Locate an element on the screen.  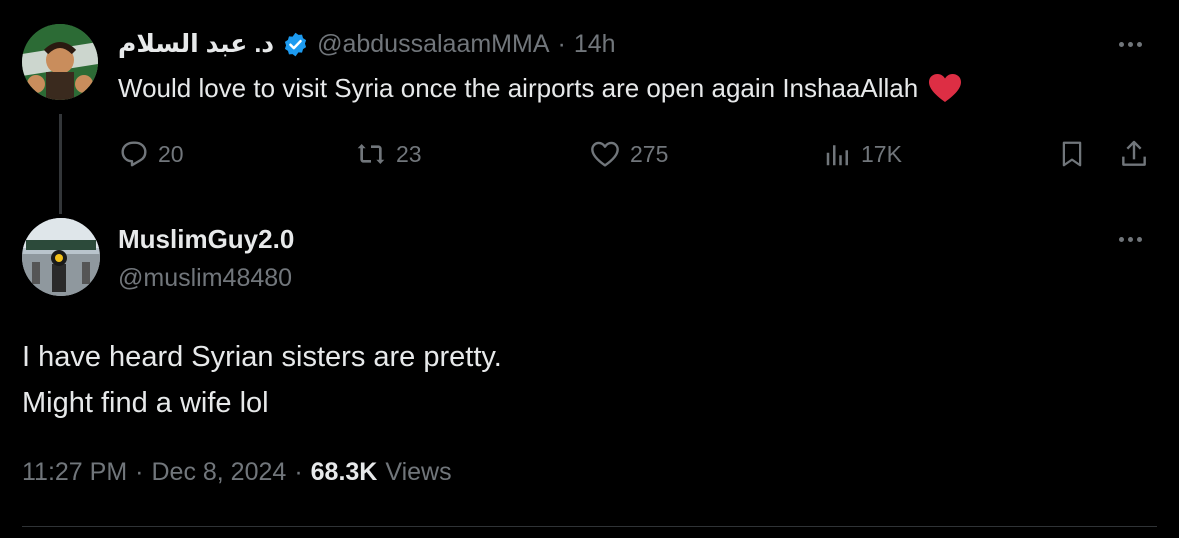
display-name: MuslimGuy2.0 is located at coordinates (206, 239).